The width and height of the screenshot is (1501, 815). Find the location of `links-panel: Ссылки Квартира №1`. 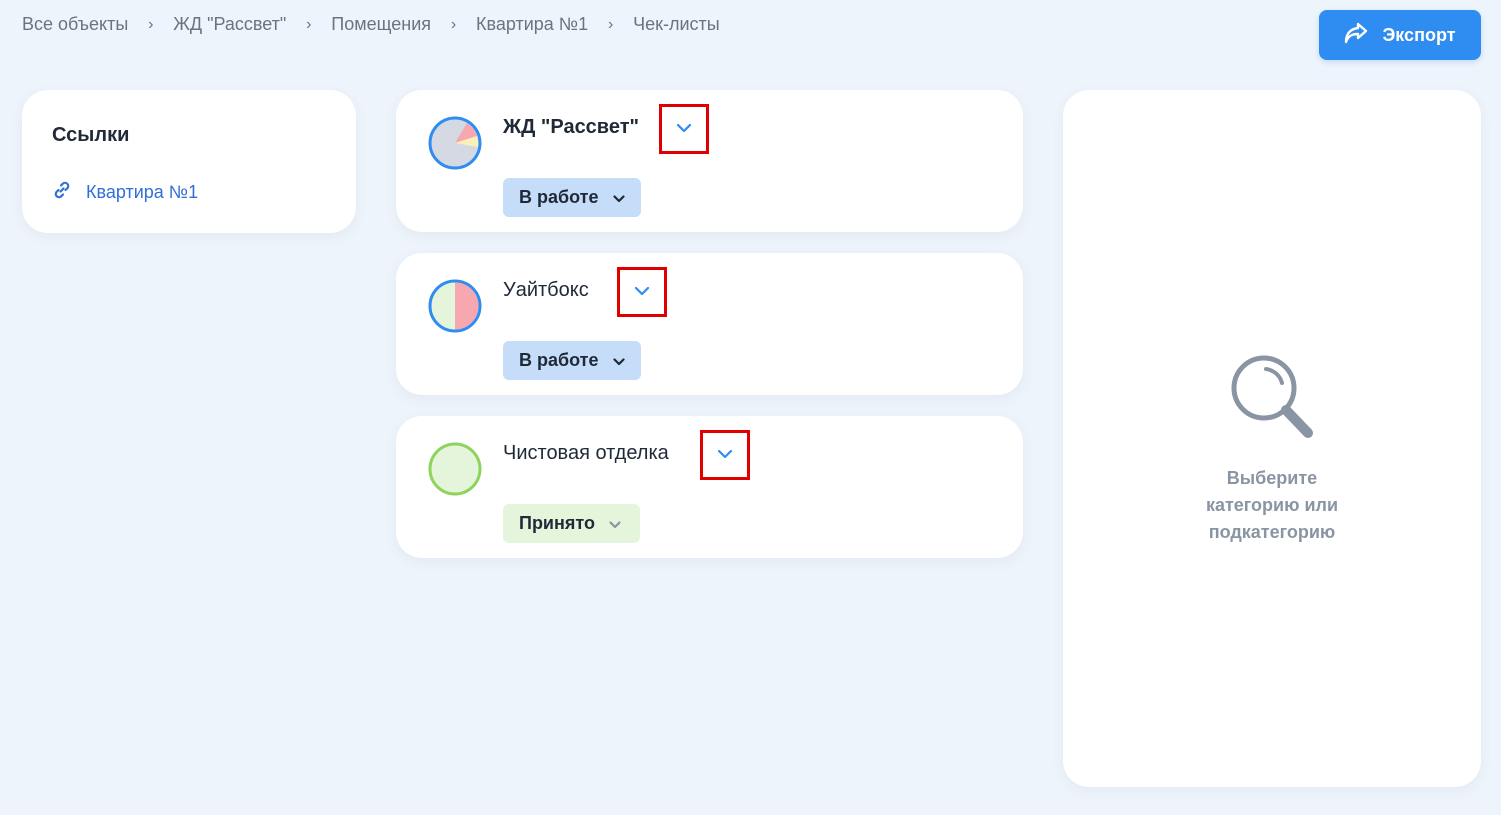

links-panel: Ссылки Квартира №1 is located at coordinates (189, 161).